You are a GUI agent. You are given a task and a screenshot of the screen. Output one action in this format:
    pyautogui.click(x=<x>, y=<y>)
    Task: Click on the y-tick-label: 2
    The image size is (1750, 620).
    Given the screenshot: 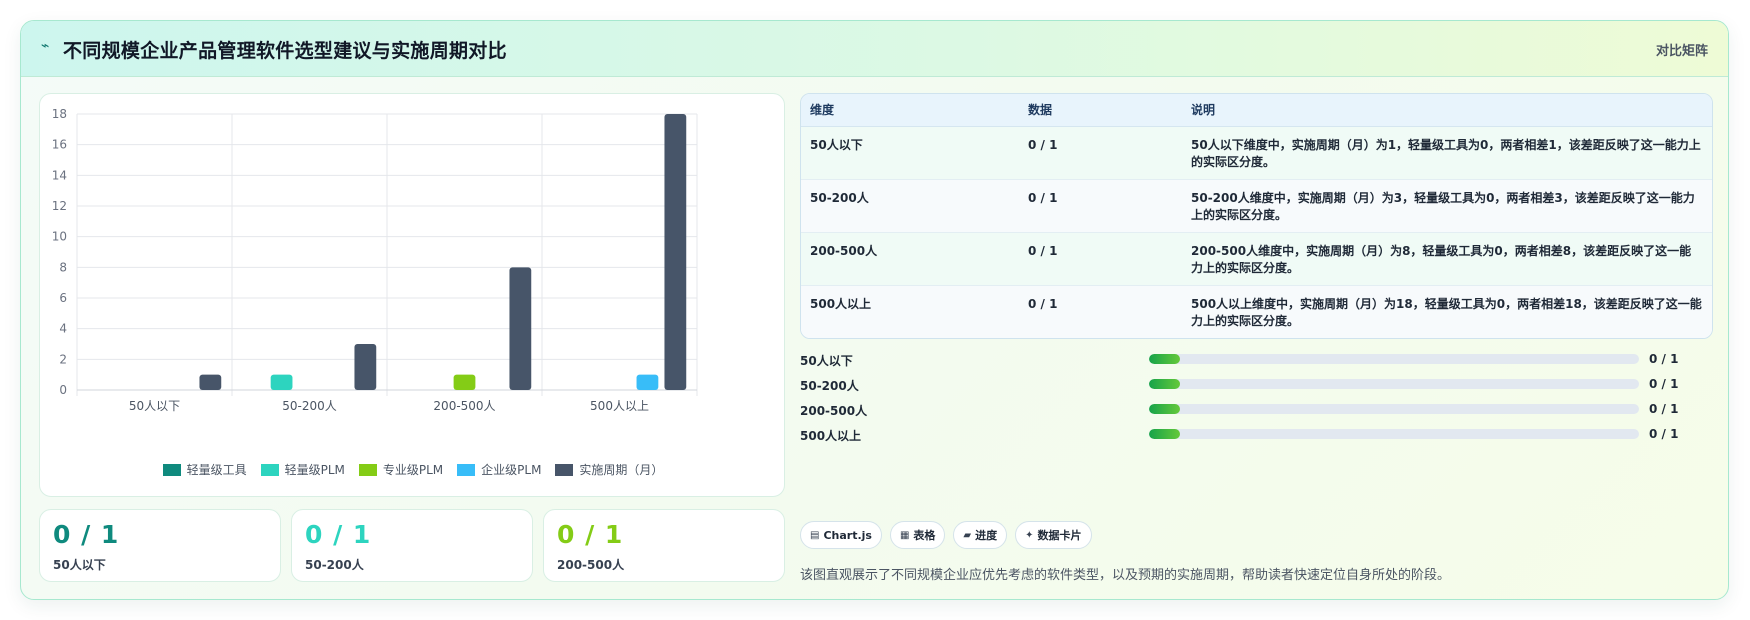 What is the action you would take?
    pyautogui.click(x=63, y=359)
    